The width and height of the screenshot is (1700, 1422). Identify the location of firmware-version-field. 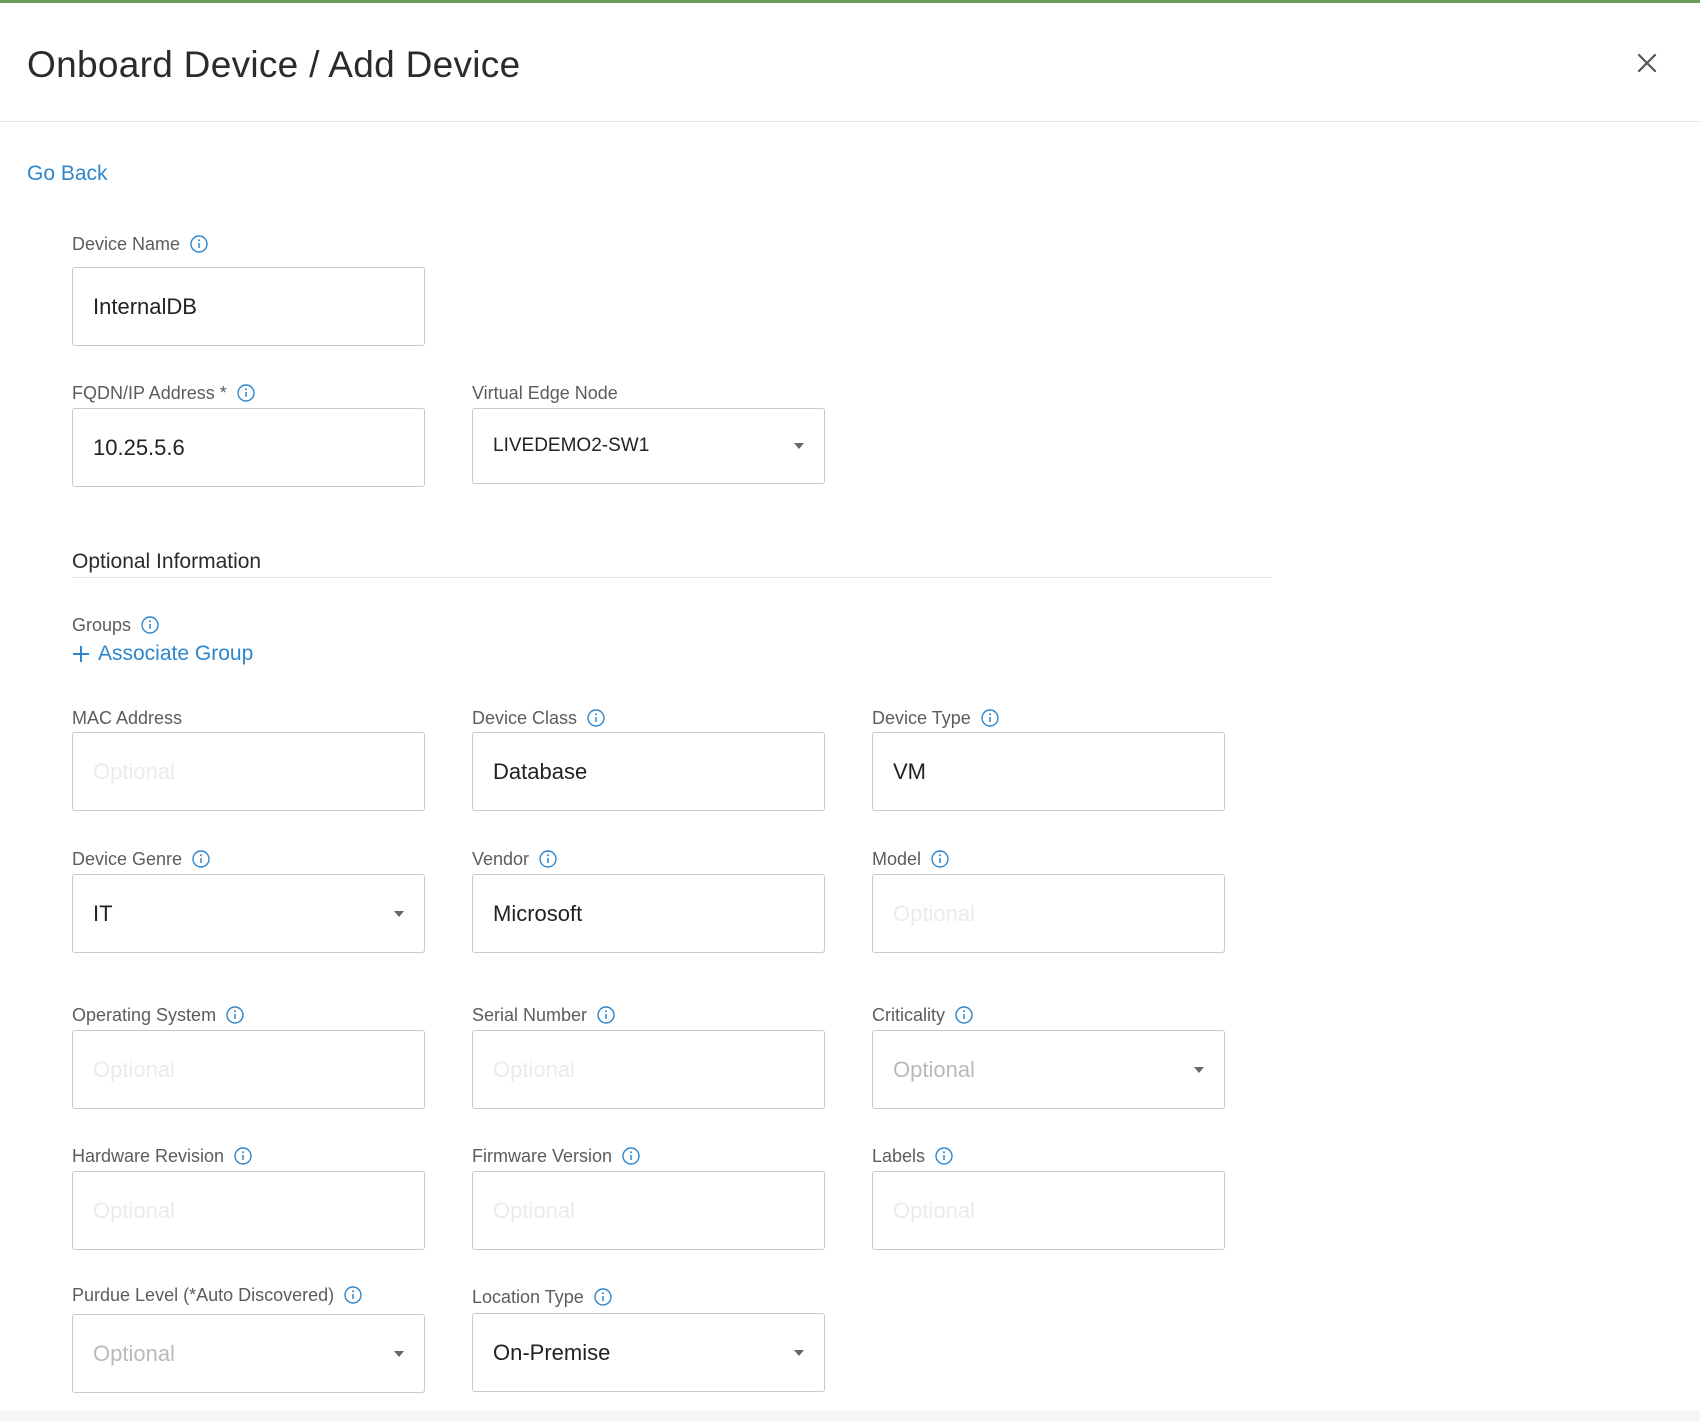
(648, 1210).